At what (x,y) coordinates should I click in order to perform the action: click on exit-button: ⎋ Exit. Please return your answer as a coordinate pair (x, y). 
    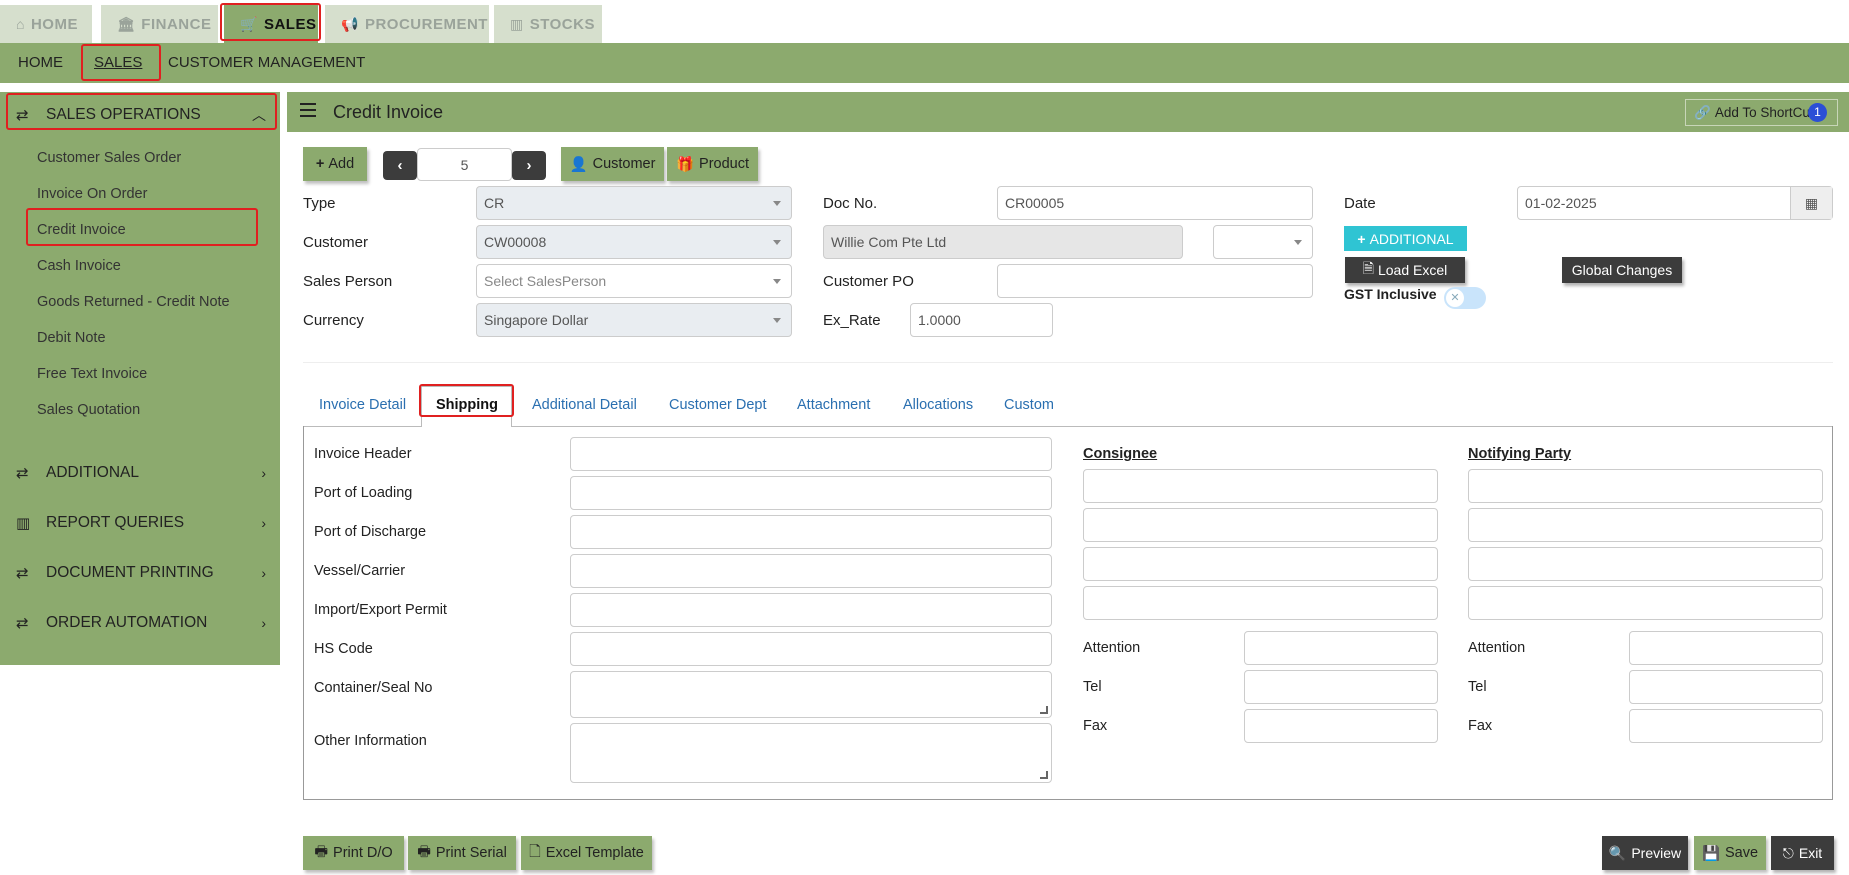
    Looking at the image, I should click on (1802, 853).